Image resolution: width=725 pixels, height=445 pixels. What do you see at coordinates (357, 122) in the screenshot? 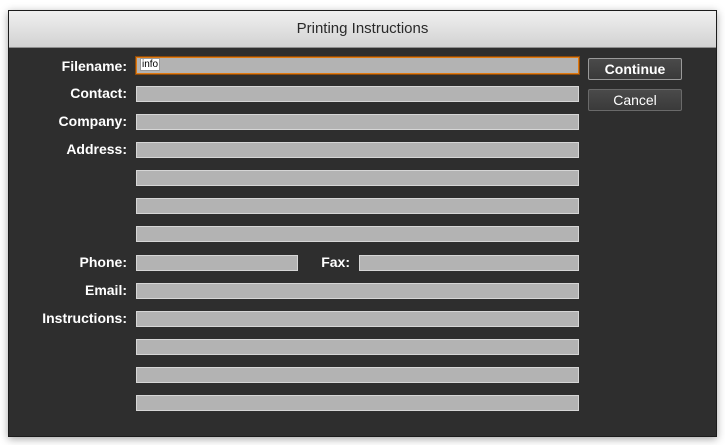
I see `company-field` at bounding box center [357, 122].